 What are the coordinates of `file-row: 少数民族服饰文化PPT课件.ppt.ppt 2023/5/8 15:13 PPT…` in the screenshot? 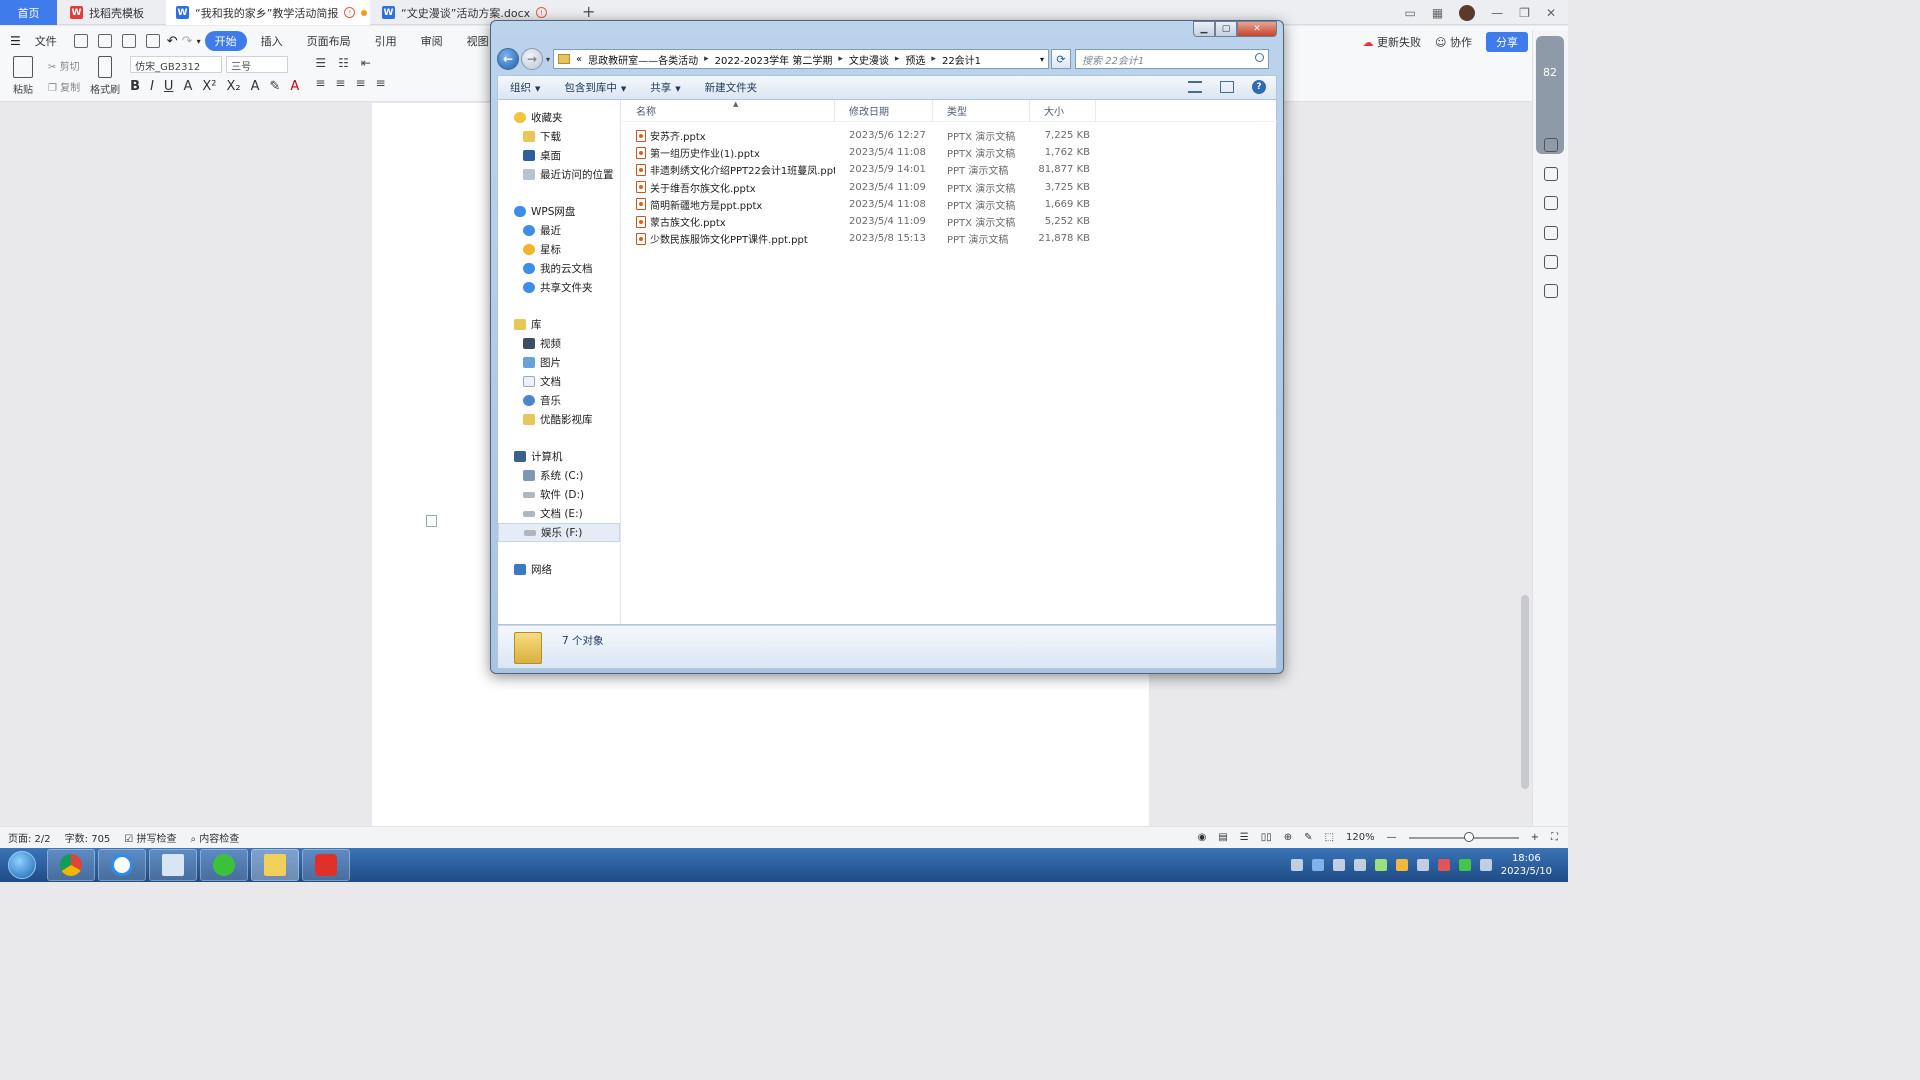 It's located at (949, 238).